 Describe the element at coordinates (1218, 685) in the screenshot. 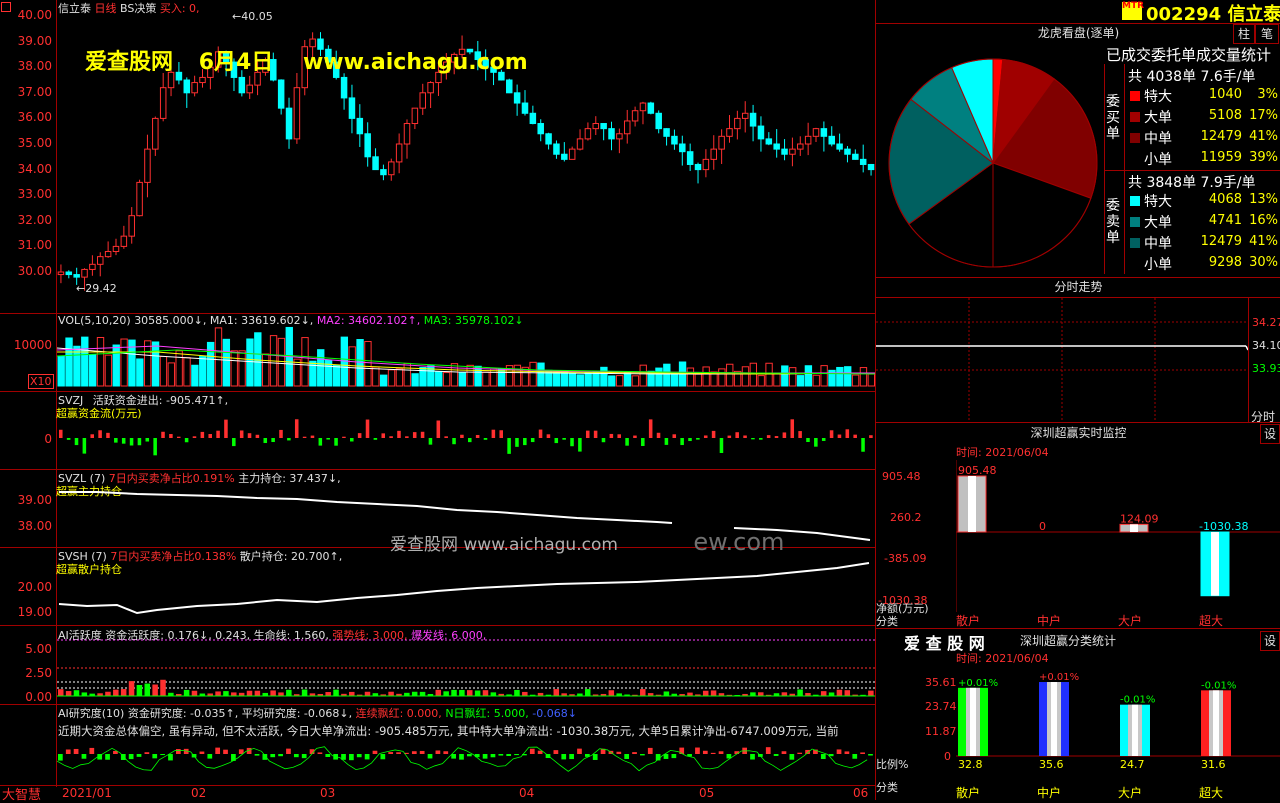

I see `cls-change: -0.01%` at that location.